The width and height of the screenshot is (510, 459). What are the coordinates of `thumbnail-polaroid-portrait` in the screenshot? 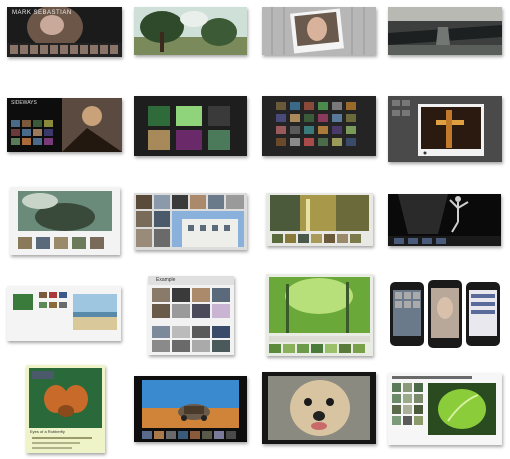 It's located at (319, 31).